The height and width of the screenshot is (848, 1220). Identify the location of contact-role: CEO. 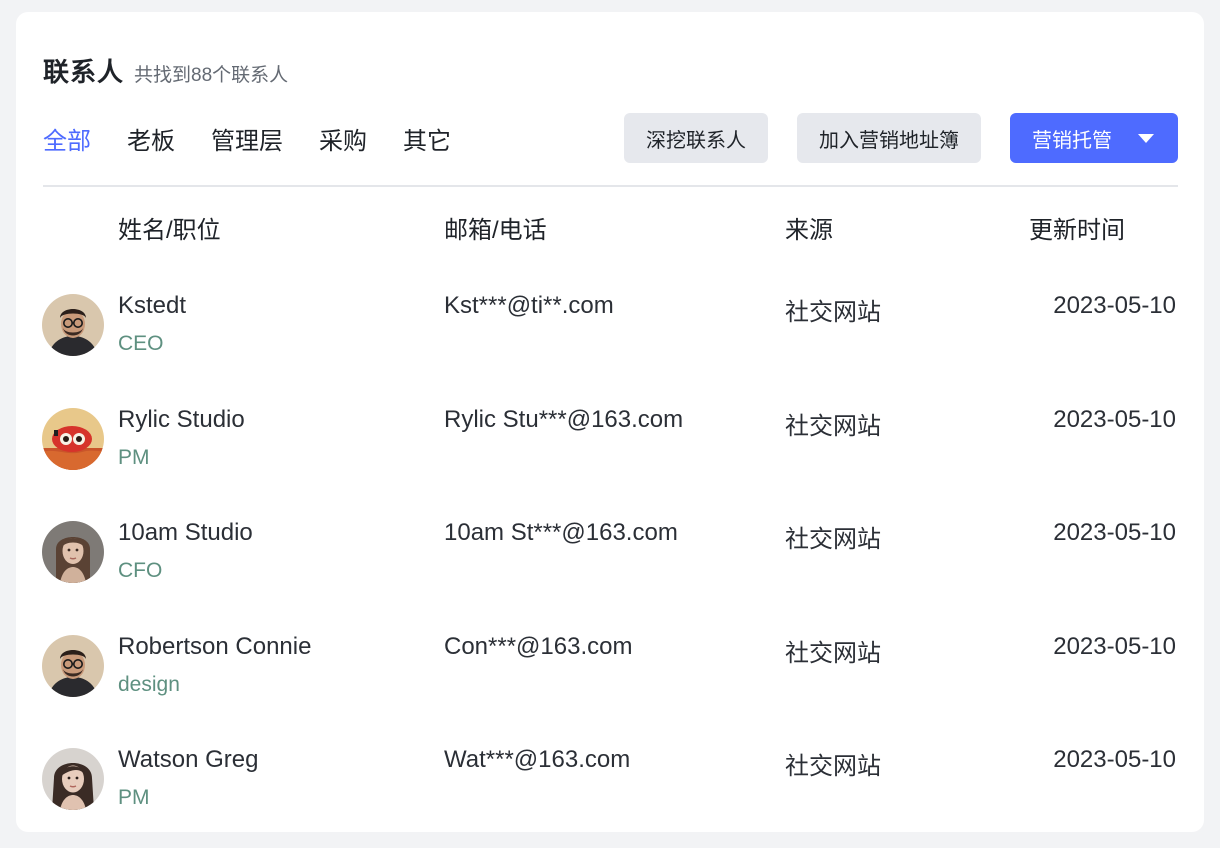
(141, 343).